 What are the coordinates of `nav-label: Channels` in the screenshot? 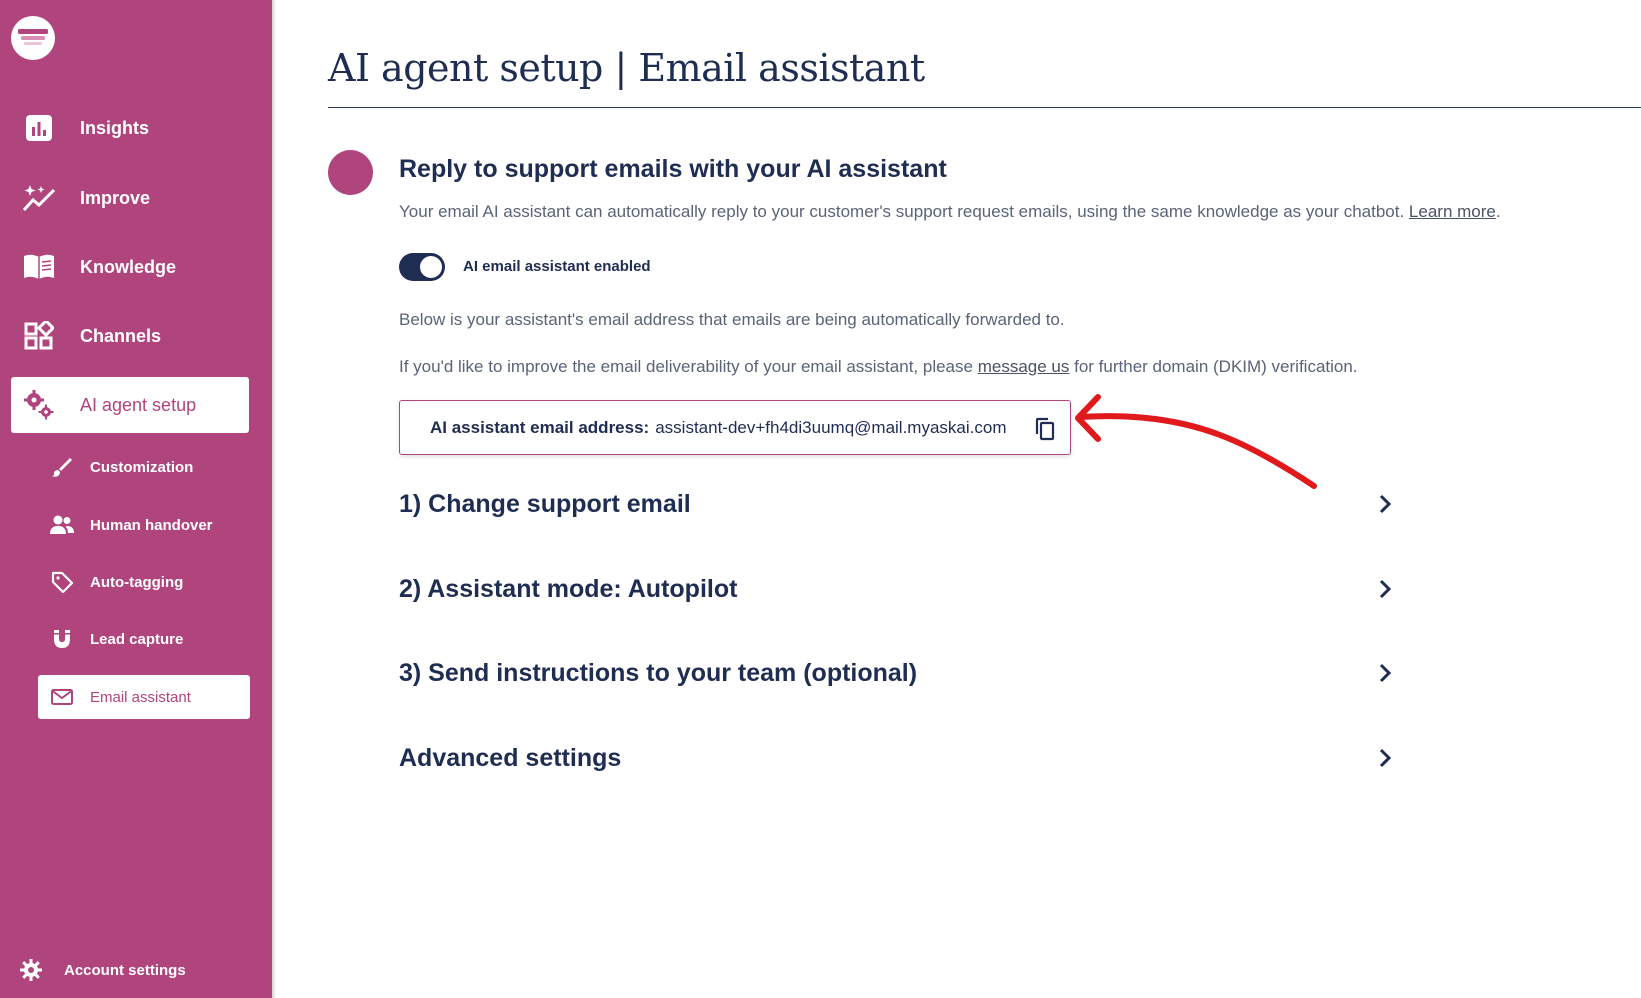 It's located at (121, 335).